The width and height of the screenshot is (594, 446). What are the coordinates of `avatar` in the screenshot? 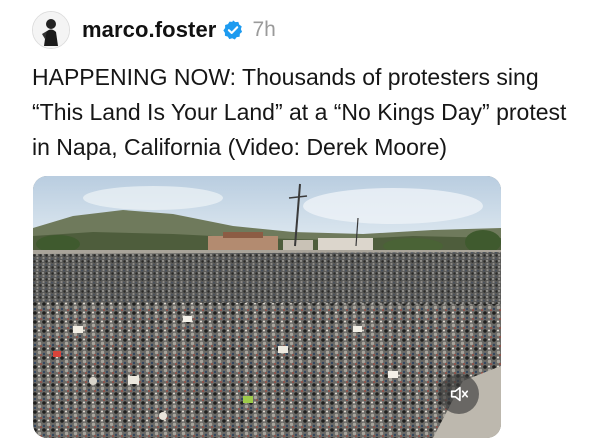 It's located at (51, 30).